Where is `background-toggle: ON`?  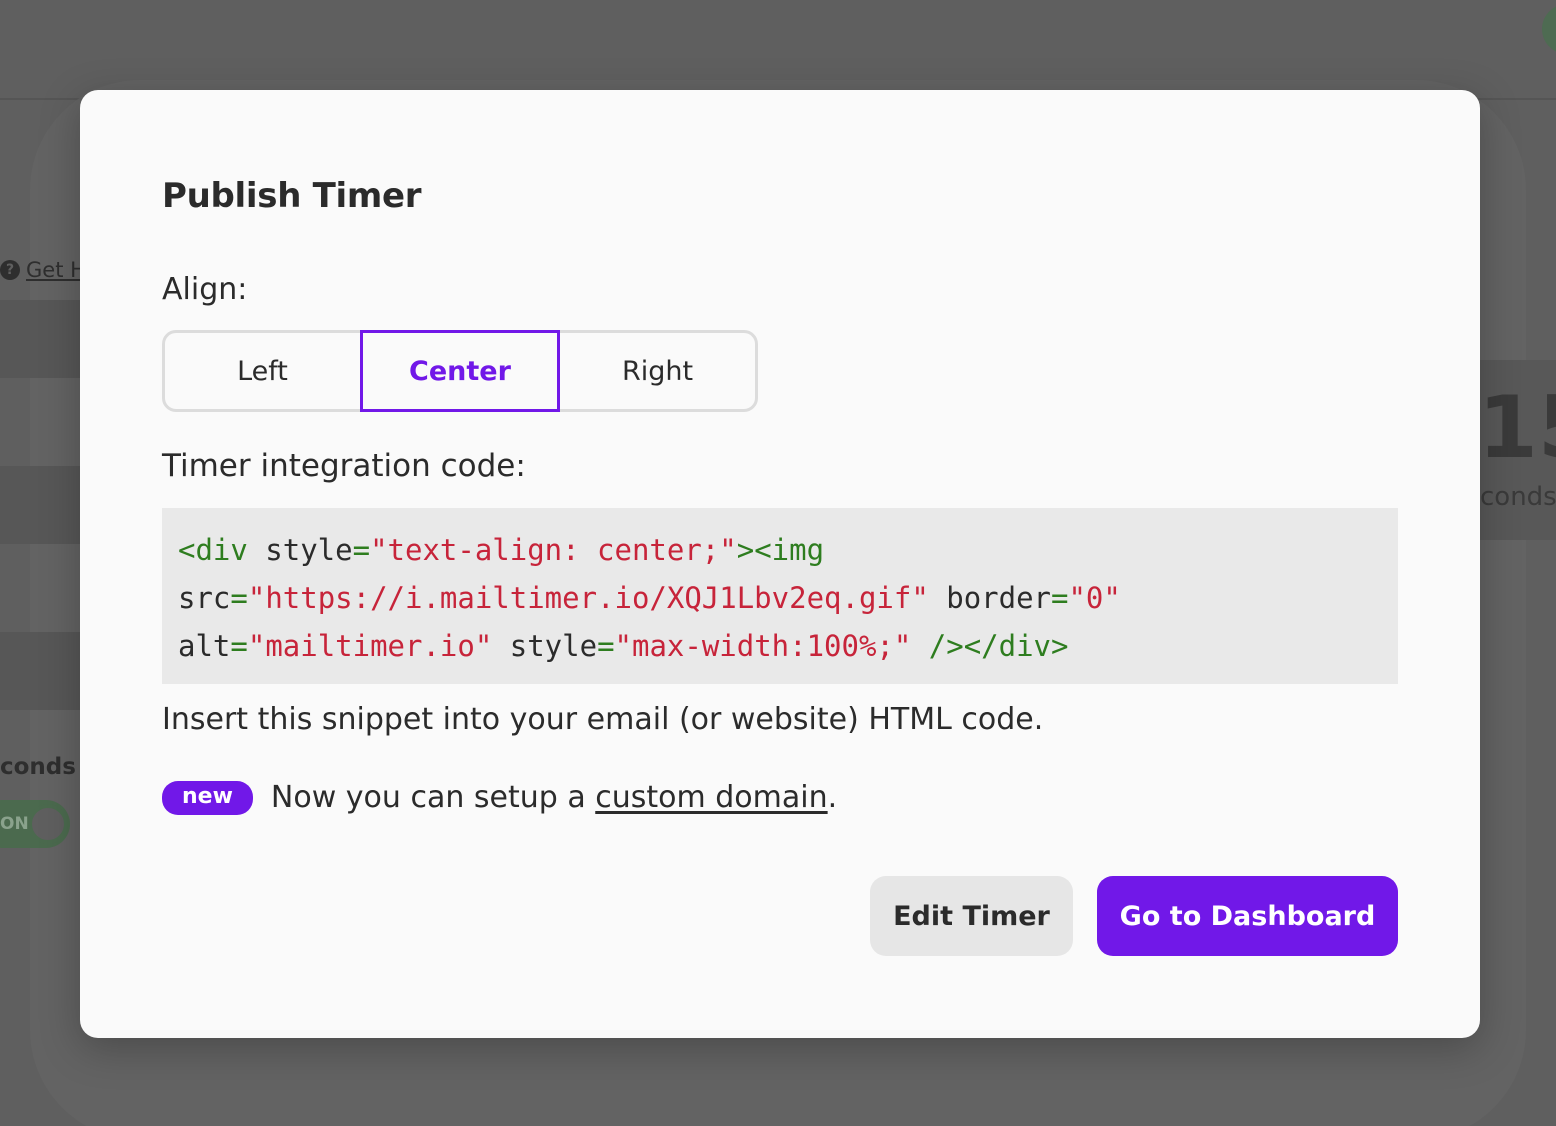 background-toggle: ON is located at coordinates (35, 824).